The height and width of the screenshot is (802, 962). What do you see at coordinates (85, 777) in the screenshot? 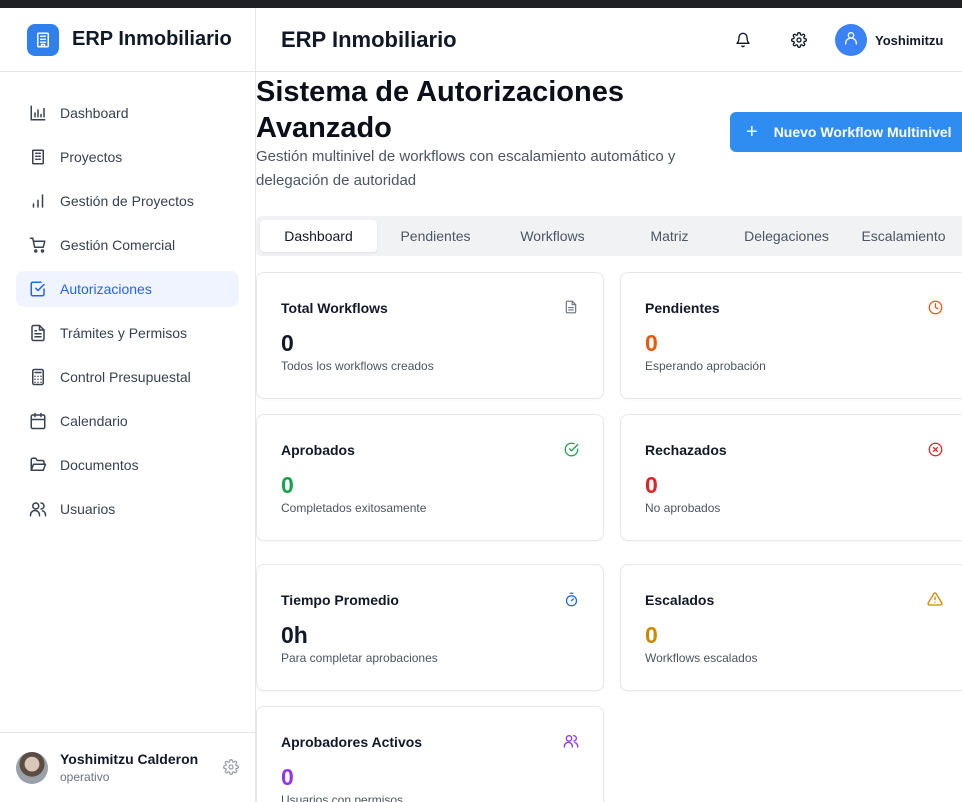
I see `user-role: operativo` at bounding box center [85, 777].